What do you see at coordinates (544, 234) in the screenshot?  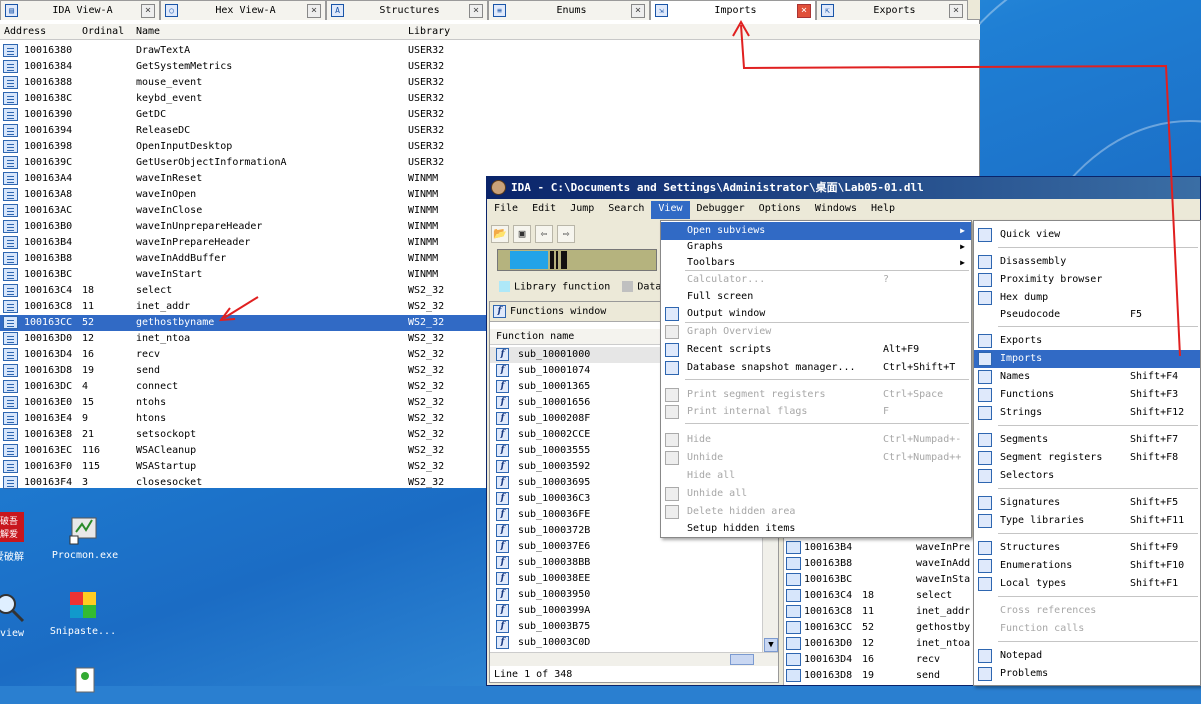 I see `back-arrow-icon: ⇦` at bounding box center [544, 234].